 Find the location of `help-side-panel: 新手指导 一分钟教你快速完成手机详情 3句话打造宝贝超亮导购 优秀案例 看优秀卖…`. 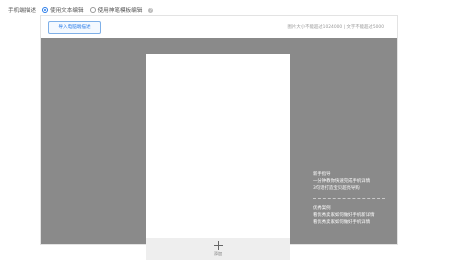

help-side-panel: 新手指导 一分钟教你快速完成手机详情 3句话打造宝贝超亮导购 优秀案例 看优秀卖… is located at coordinates (353, 199).